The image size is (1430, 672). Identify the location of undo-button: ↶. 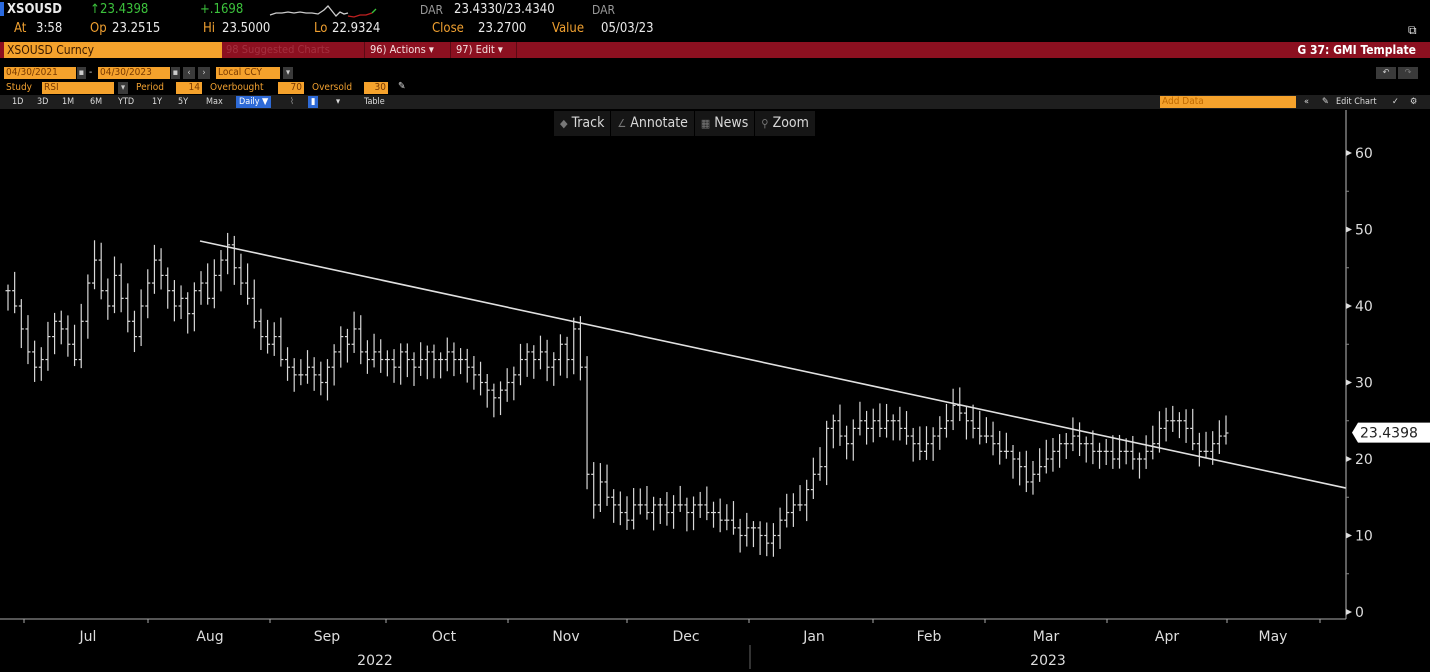
(1386, 73).